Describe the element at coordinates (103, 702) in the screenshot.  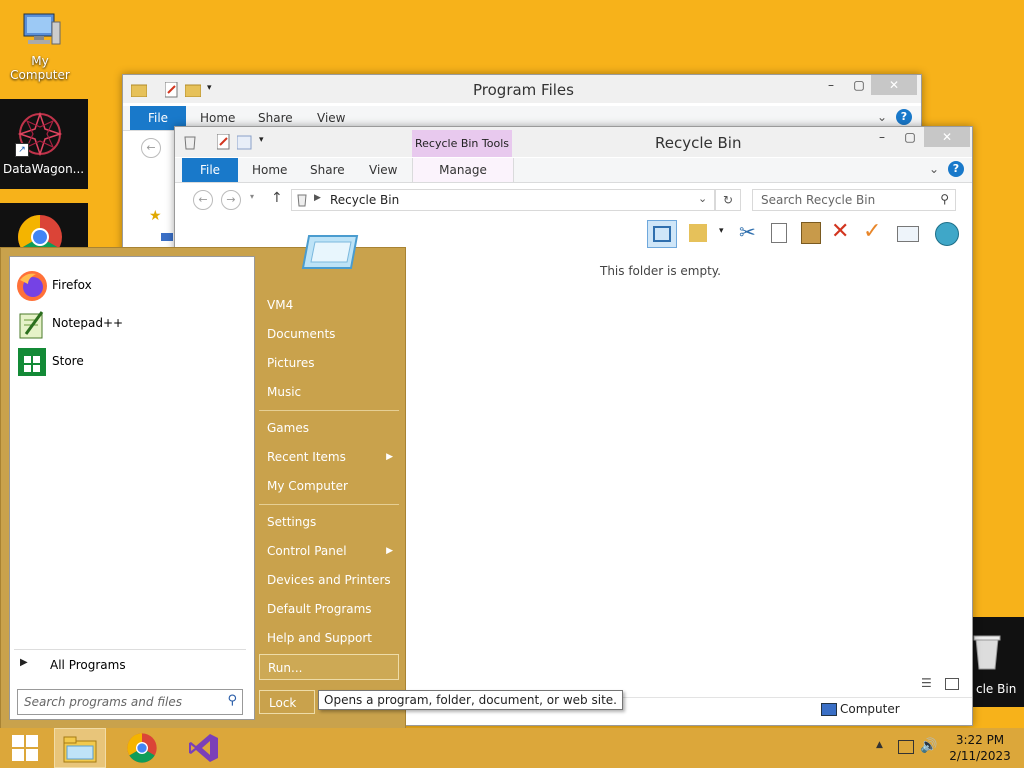
I see `search-input: Search programs and files` at that location.